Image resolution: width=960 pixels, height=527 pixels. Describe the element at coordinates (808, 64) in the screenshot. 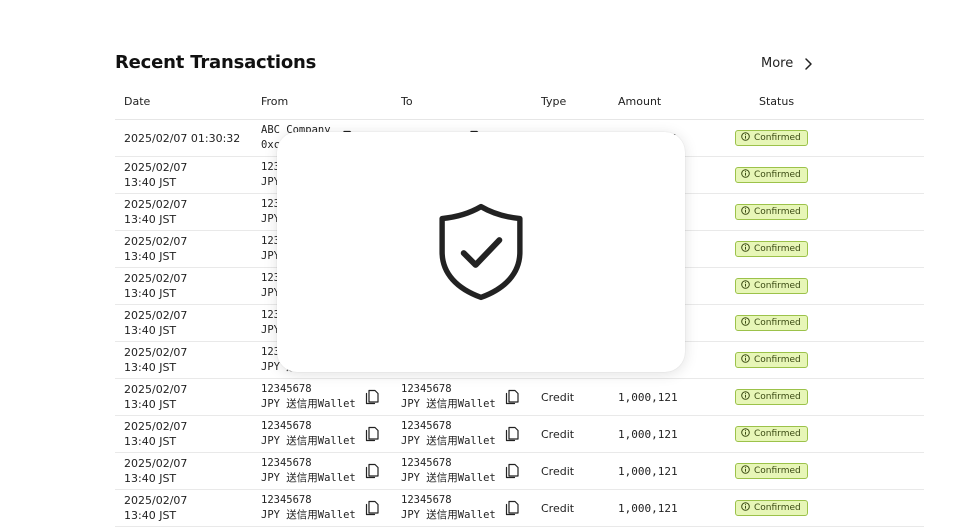

I see `chevron-right-icon` at that location.